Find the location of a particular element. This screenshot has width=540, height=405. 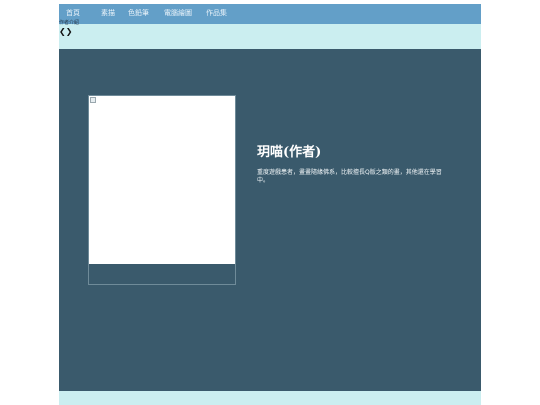

nav-item-colored-pencil: 色鉛筆 is located at coordinates (138, 13).